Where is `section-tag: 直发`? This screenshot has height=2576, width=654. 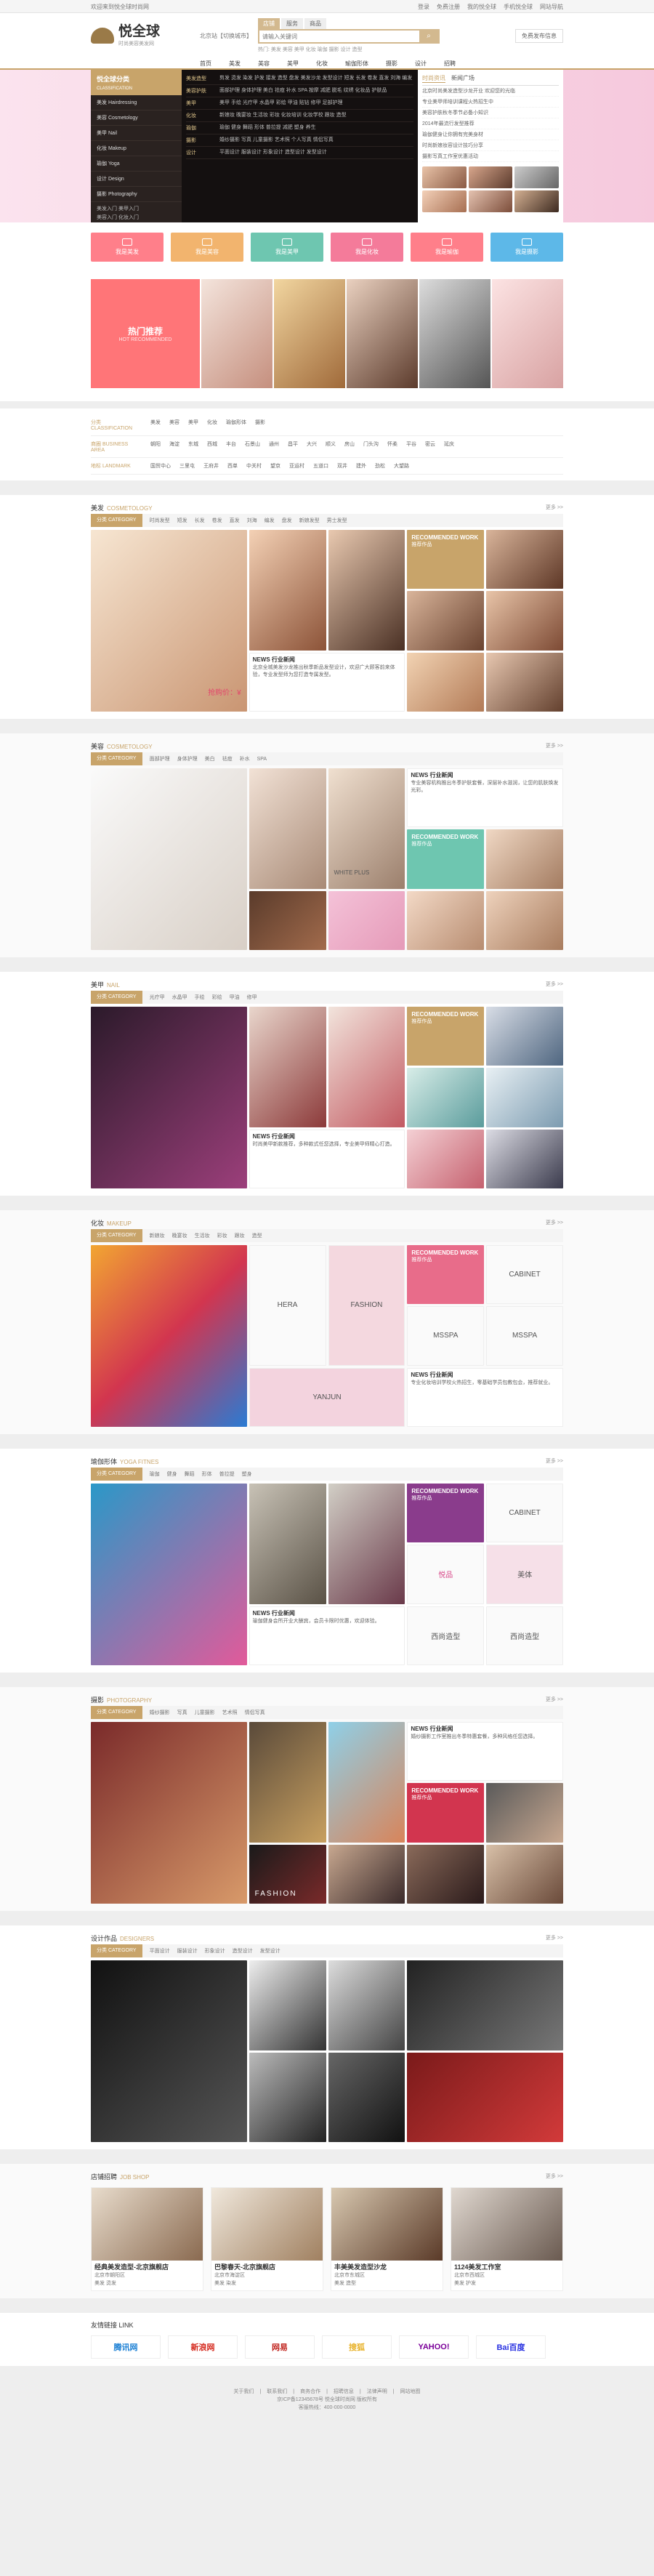 section-tag: 直发 is located at coordinates (235, 520).